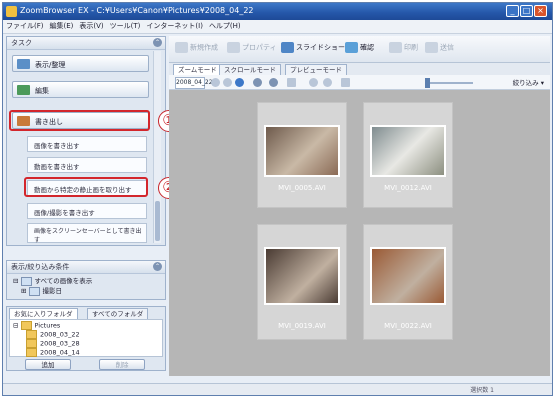  Describe the element at coordinates (80, 63) in the screenshot. I see `category-view-organize: 表示/整理` at that location.